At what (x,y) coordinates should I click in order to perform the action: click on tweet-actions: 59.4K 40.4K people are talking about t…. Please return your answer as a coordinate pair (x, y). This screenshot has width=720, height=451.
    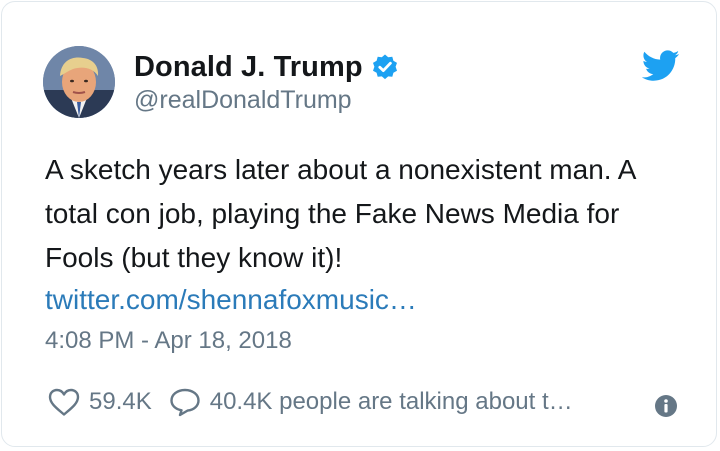
    Looking at the image, I should click on (310, 402).